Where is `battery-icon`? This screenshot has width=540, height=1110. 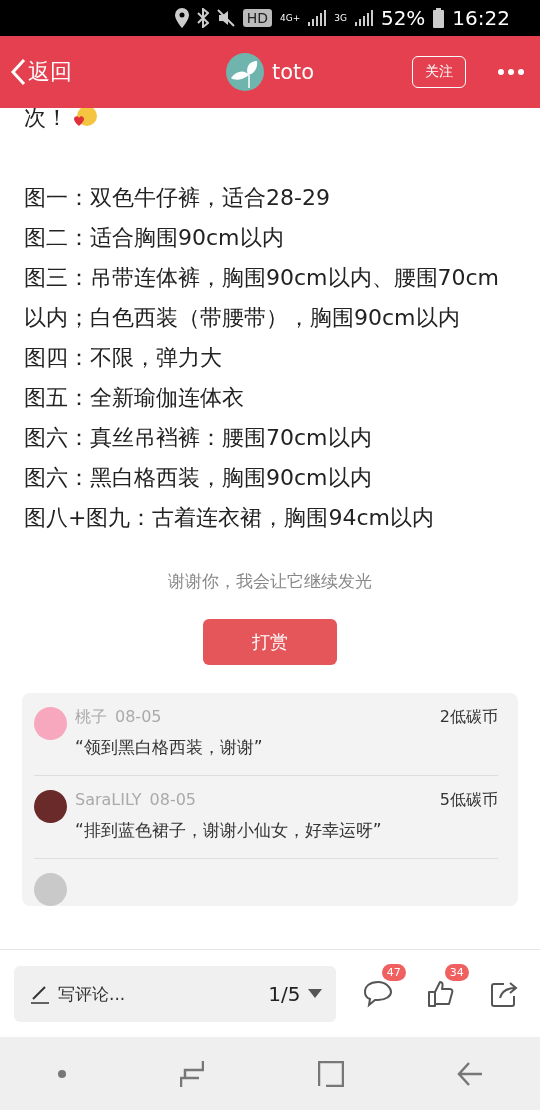 battery-icon is located at coordinates (439, 18).